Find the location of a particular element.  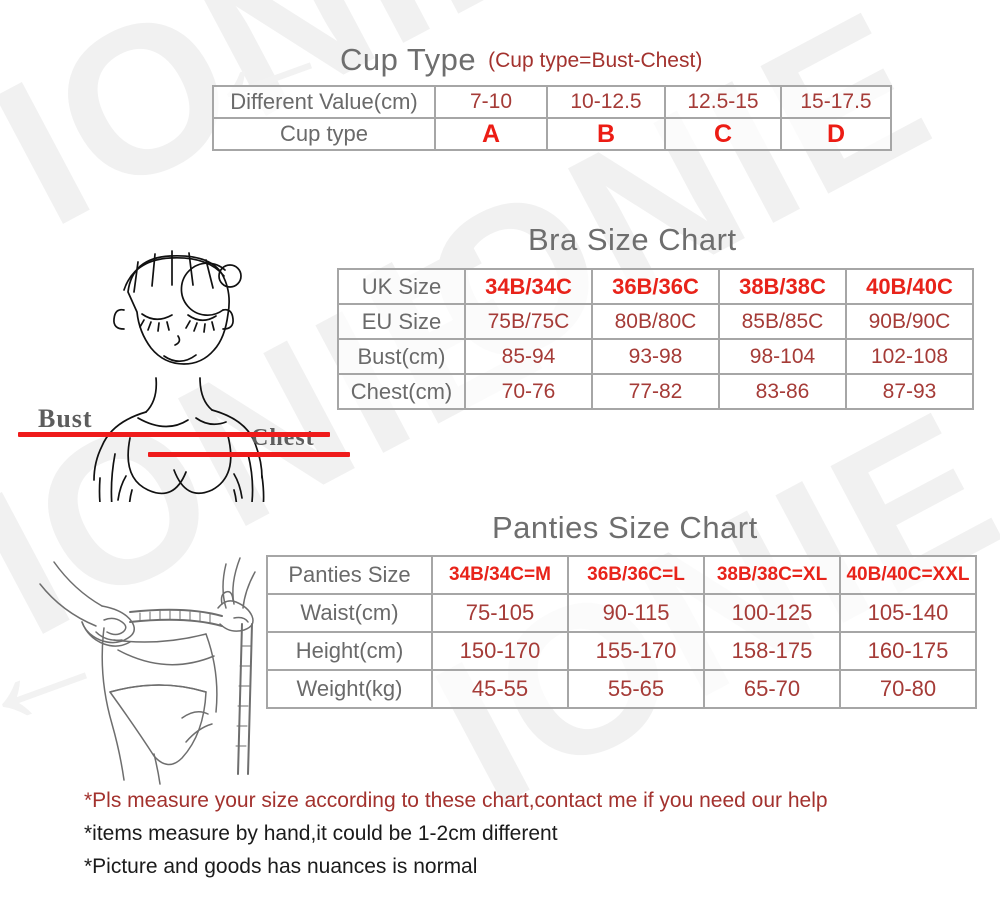

cup-value-cell: 15-17.5 is located at coordinates (836, 102).